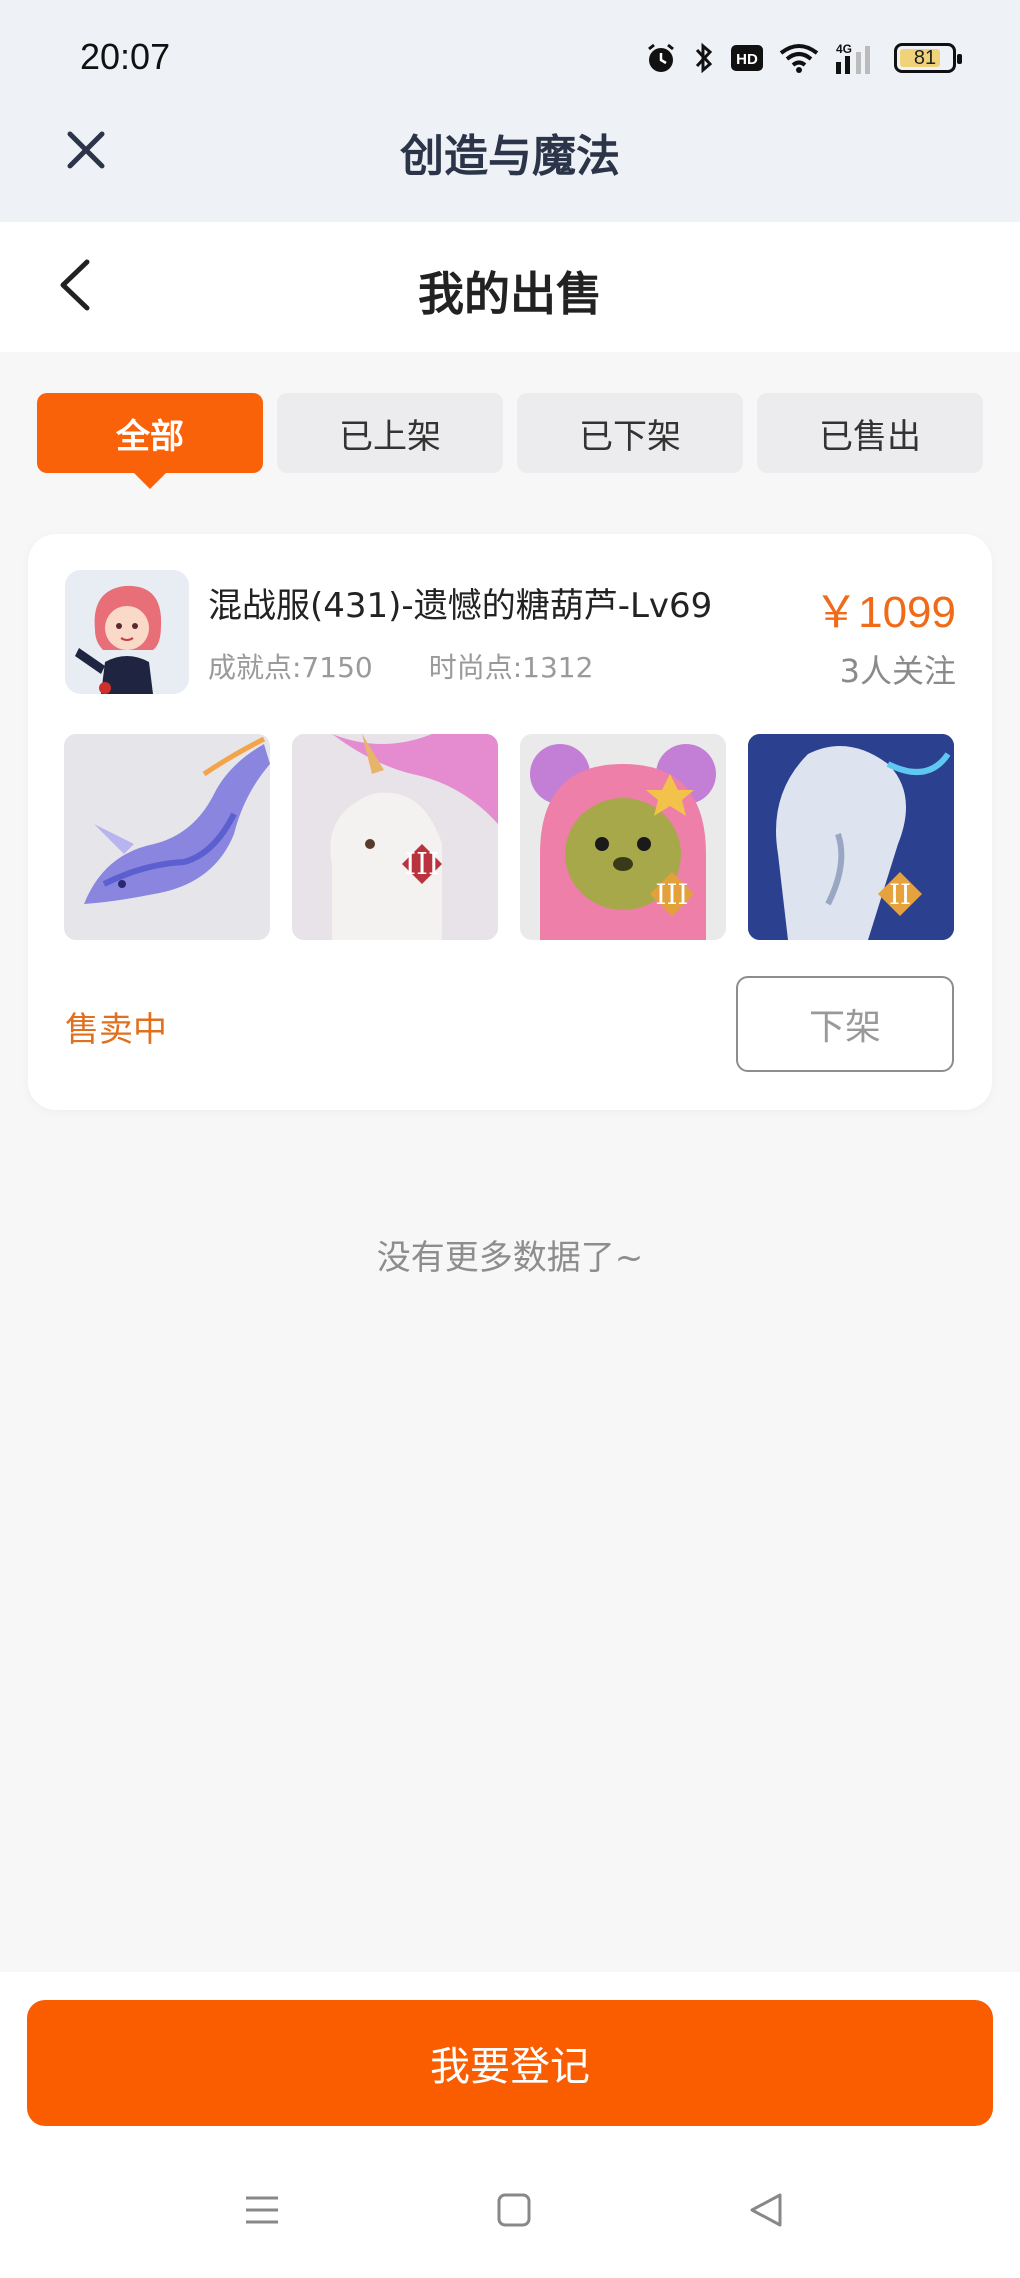 Image resolution: width=1020 pixels, height=2278 pixels. I want to click on nav-home-button, so click(514, 2212).